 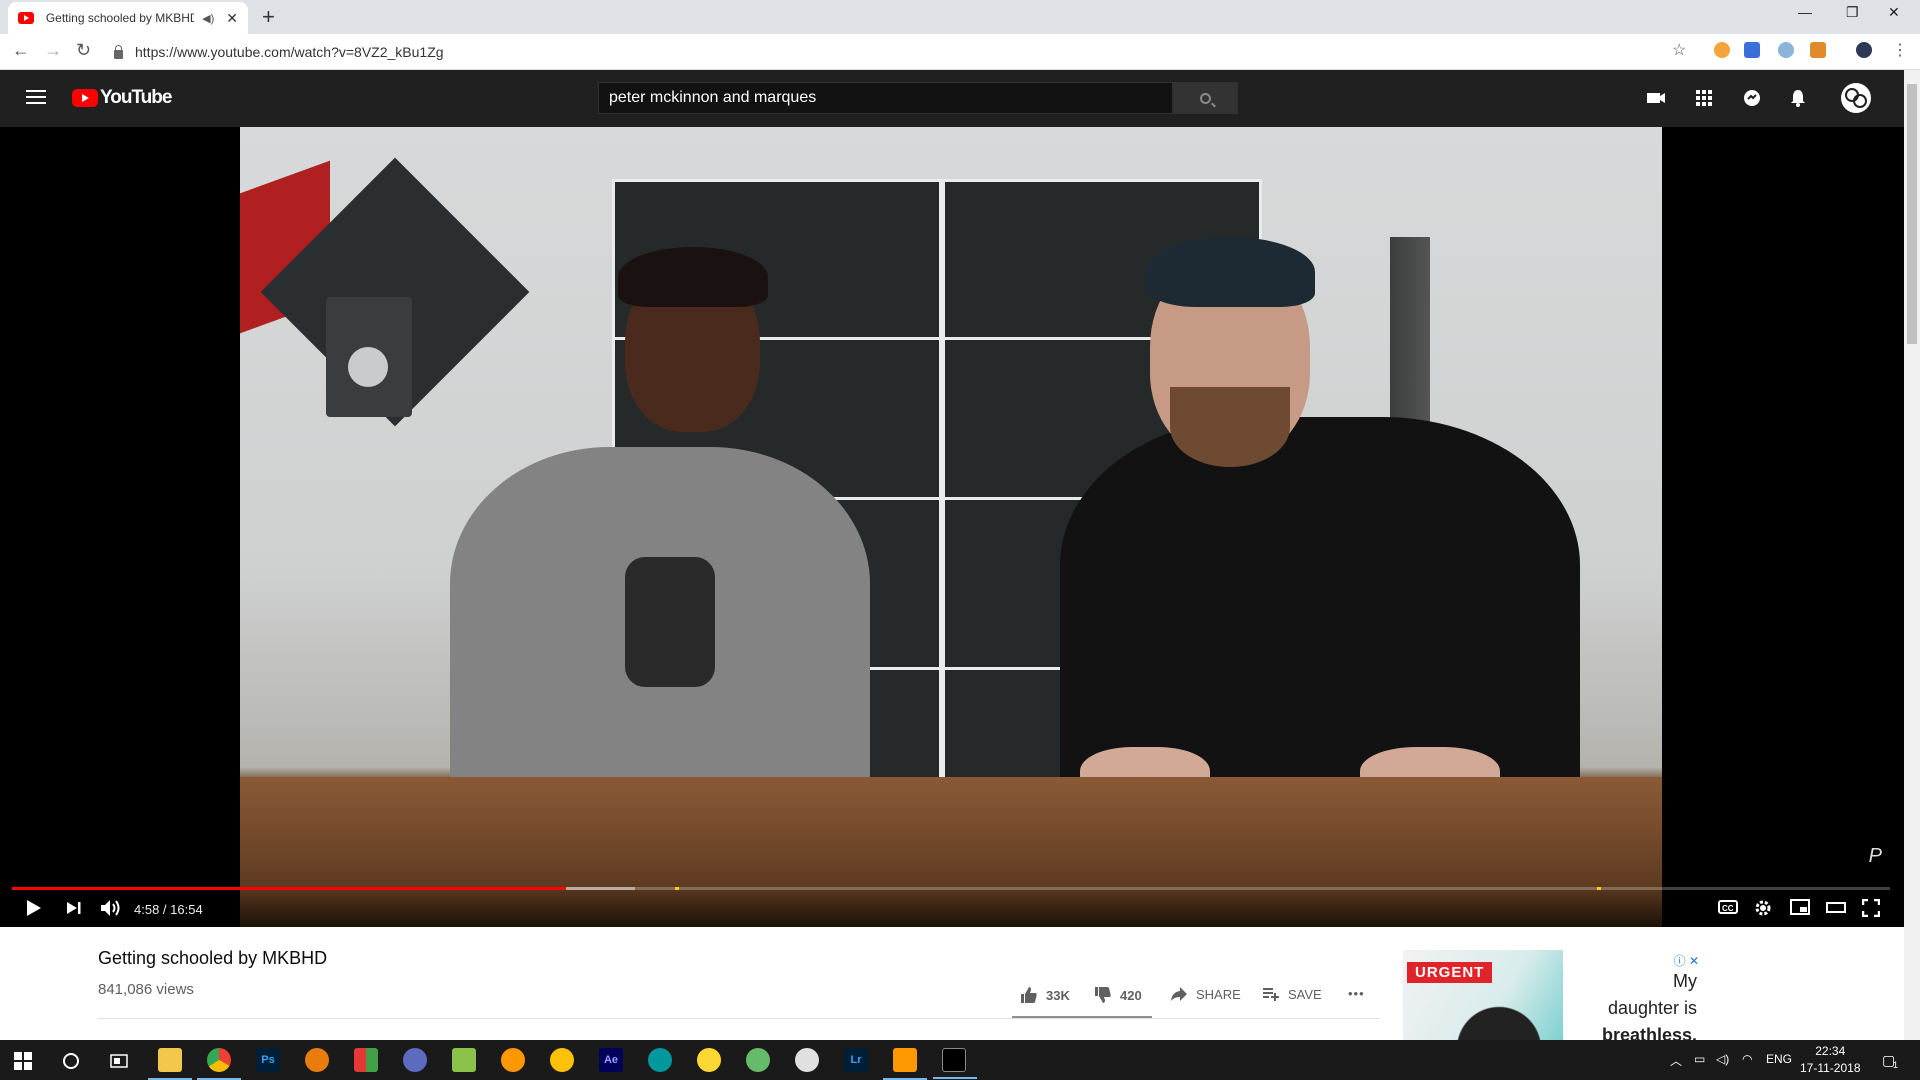 What do you see at coordinates (951, 888) in the screenshot?
I see `progress-bar` at bounding box center [951, 888].